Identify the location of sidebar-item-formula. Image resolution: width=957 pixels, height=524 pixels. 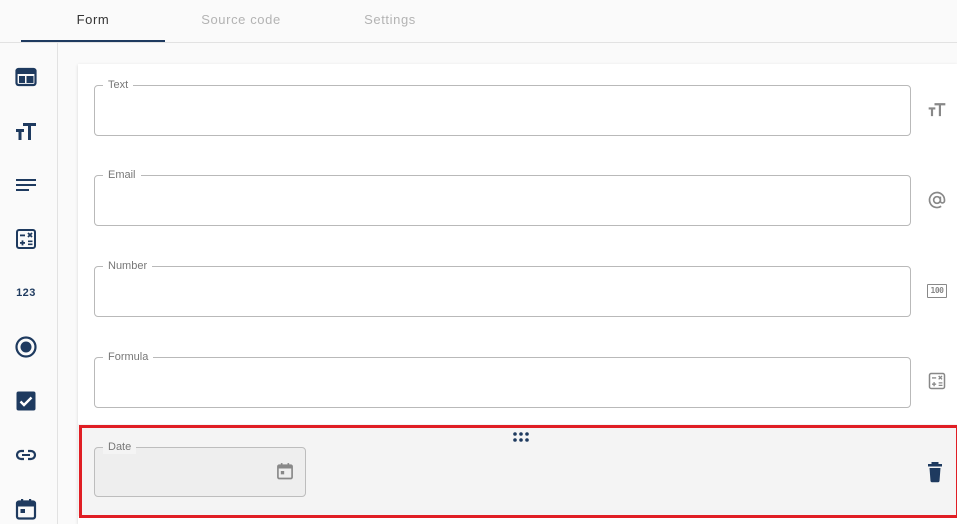
(26, 239).